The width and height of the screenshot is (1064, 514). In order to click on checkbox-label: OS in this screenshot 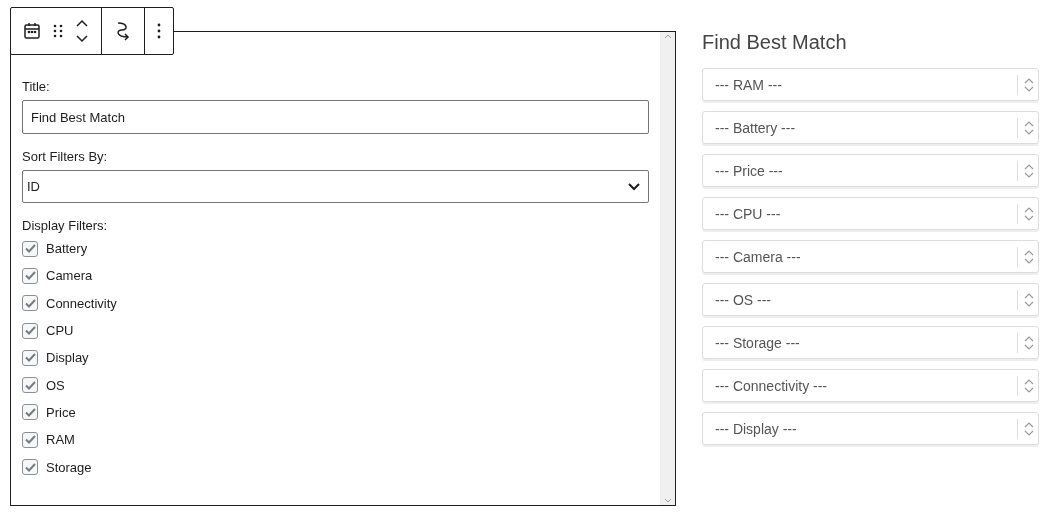, I will do `click(55, 385)`.